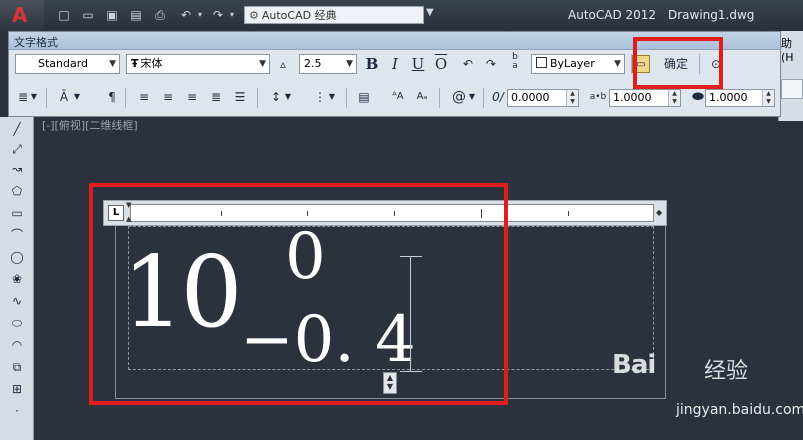  Describe the element at coordinates (792, 49) in the screenshot. I see `help-menu-fragment: 助(H` at that location.